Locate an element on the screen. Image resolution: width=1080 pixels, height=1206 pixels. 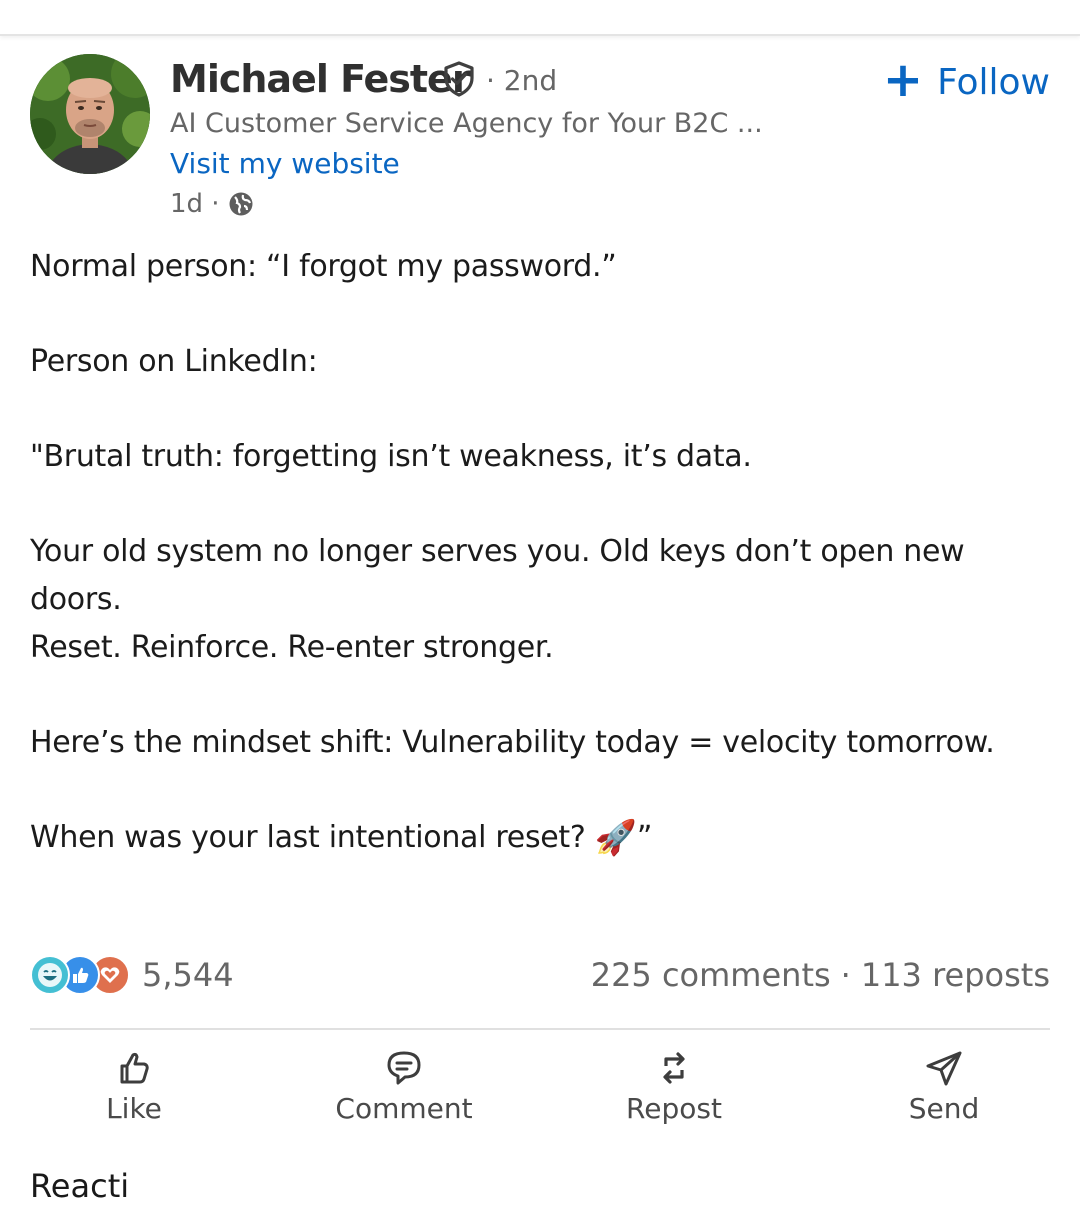
avatar-photo is located at coordinates (90, 114).